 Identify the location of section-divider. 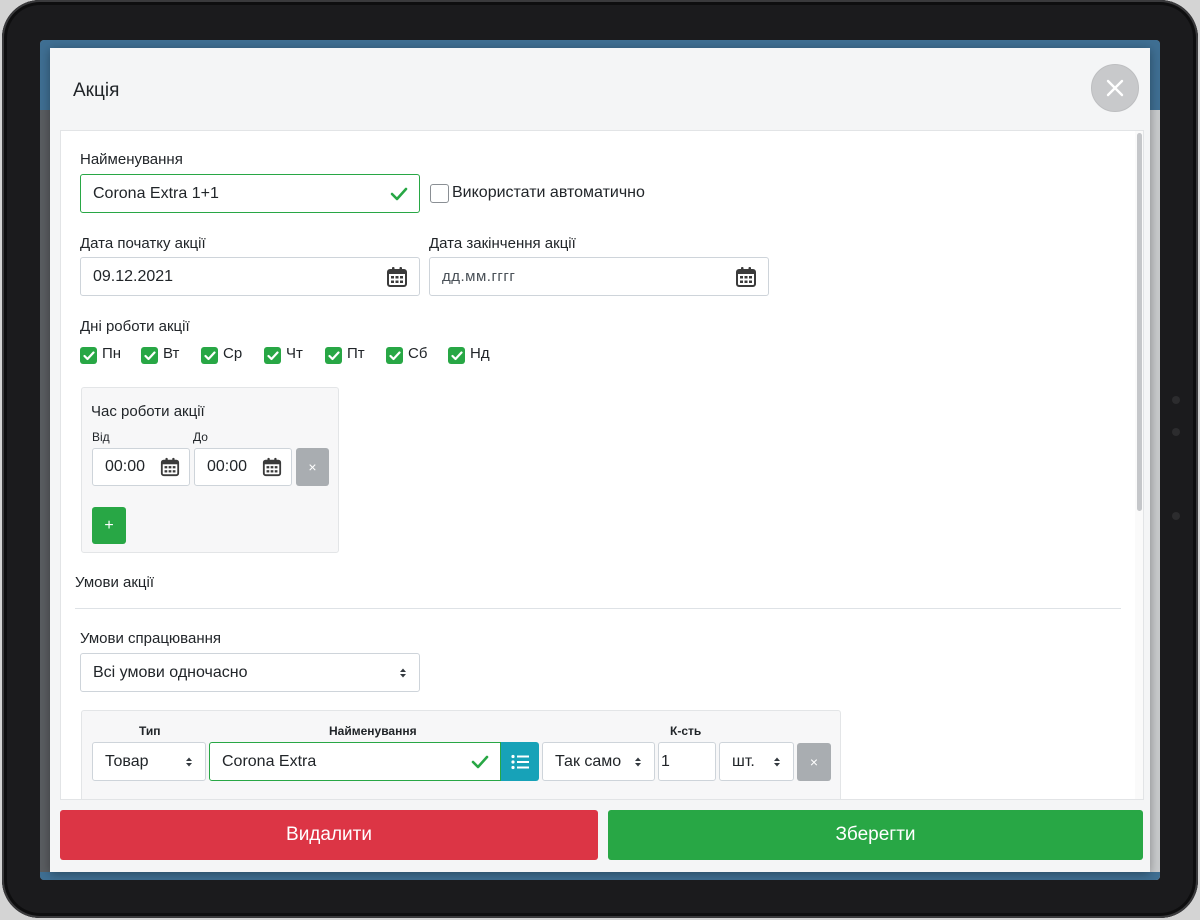
(598, 608).